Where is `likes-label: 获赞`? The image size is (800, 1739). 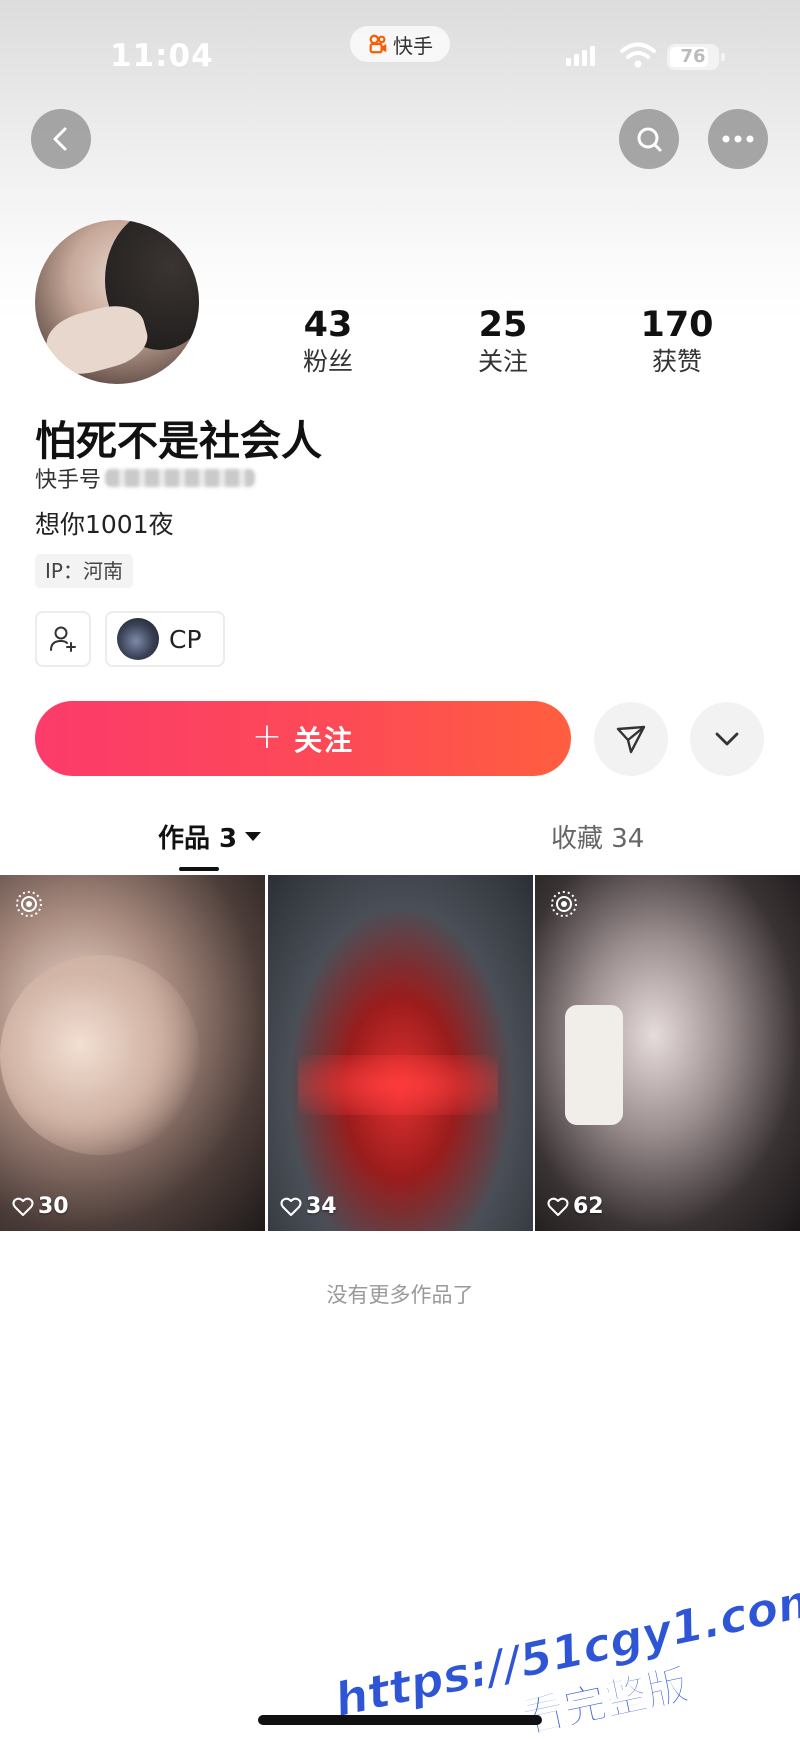
likes-label: 获赞 is located at coordinates (676, 361).